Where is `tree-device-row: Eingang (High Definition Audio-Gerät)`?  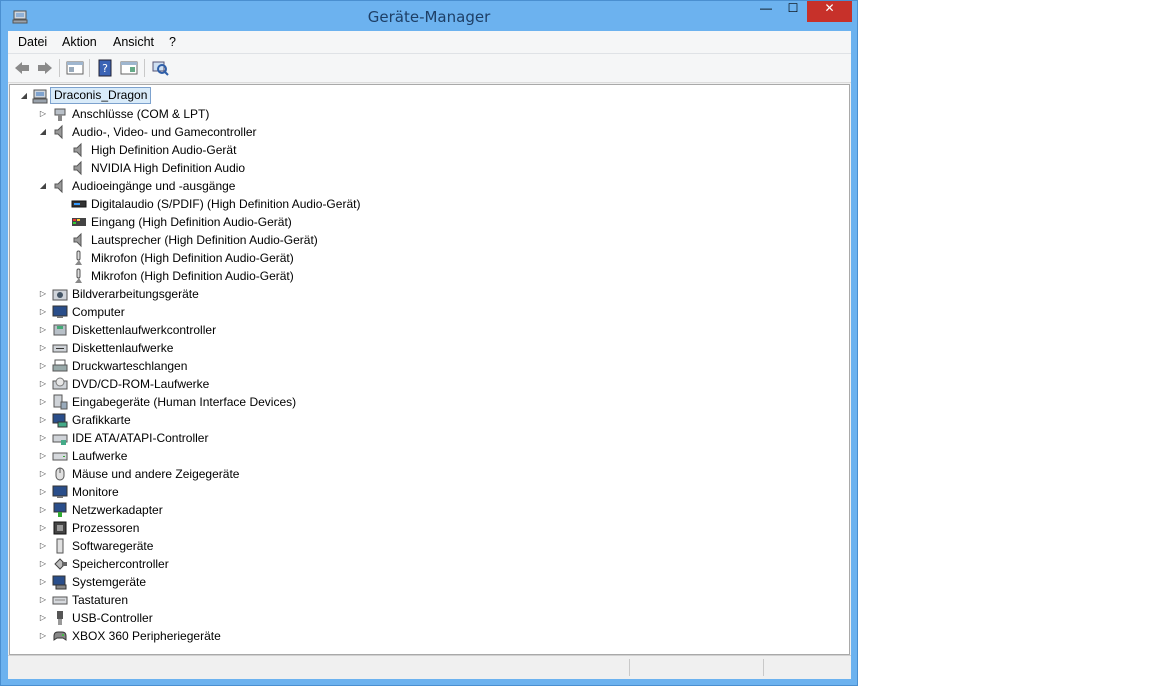 tree-device-row: Eingang (High Definition Audio-Gerät) is located at coordinates (410, 222).